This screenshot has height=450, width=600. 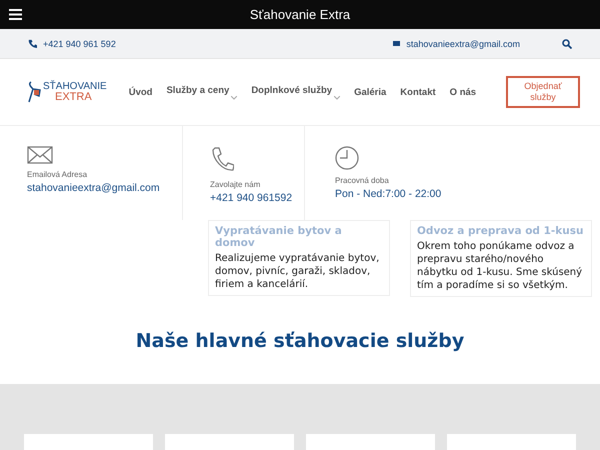 I want to click on contact-value: stahovanieextra@gmail.com, so click(x=94, y=188).